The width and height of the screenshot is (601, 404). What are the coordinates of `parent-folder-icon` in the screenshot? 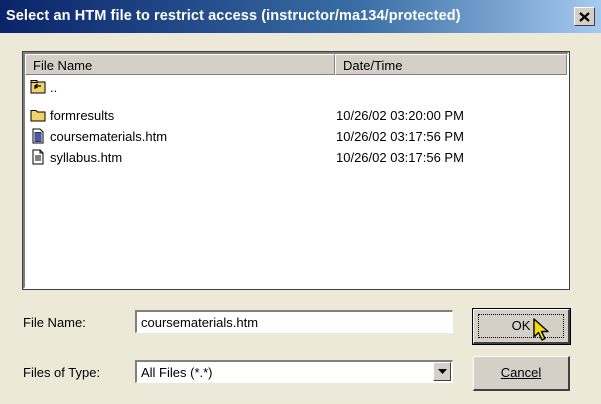 It's located at (38, 87).